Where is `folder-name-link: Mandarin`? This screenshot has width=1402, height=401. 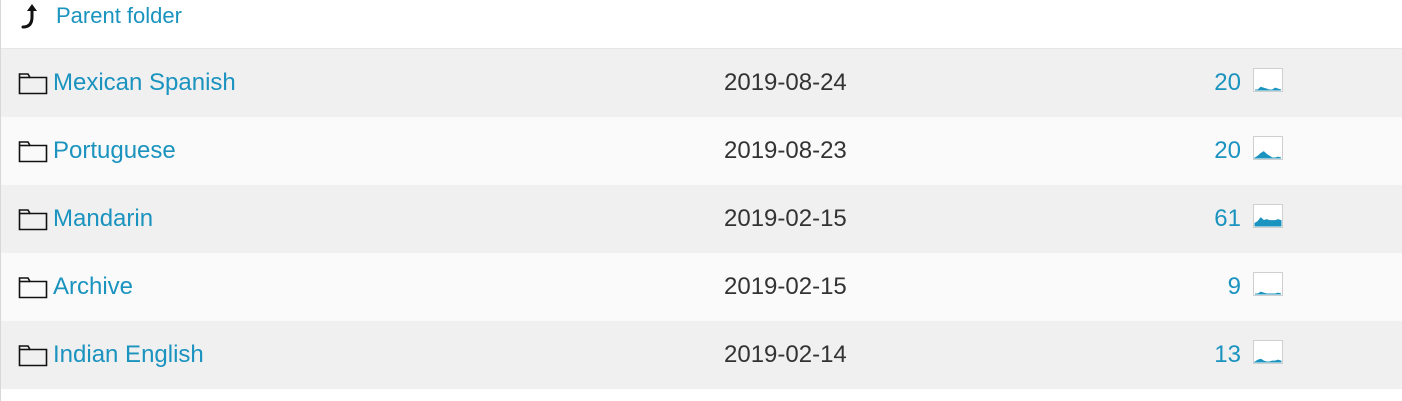 folder-name-link: Mandarin is located at coordinates (103, 219).